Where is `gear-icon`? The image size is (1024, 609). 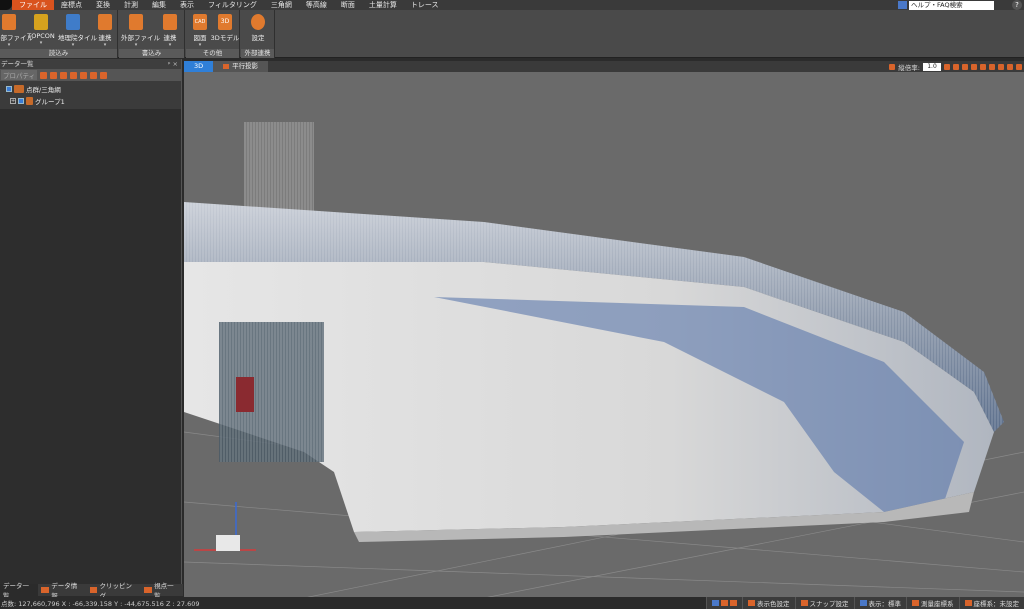 gear-icon is located at coordinates (258, 22).